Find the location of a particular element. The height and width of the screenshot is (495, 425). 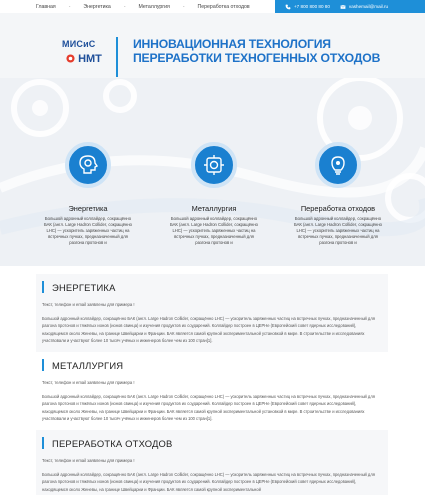

phone-number: +7 800 800 80 80 is located at coordinates (312, 6).